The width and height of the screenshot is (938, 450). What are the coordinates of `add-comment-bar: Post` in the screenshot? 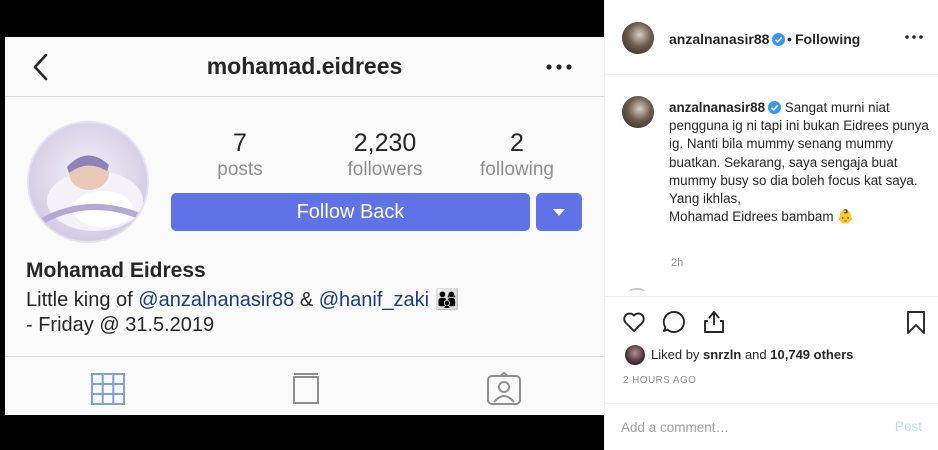 It's located at (771, 426).